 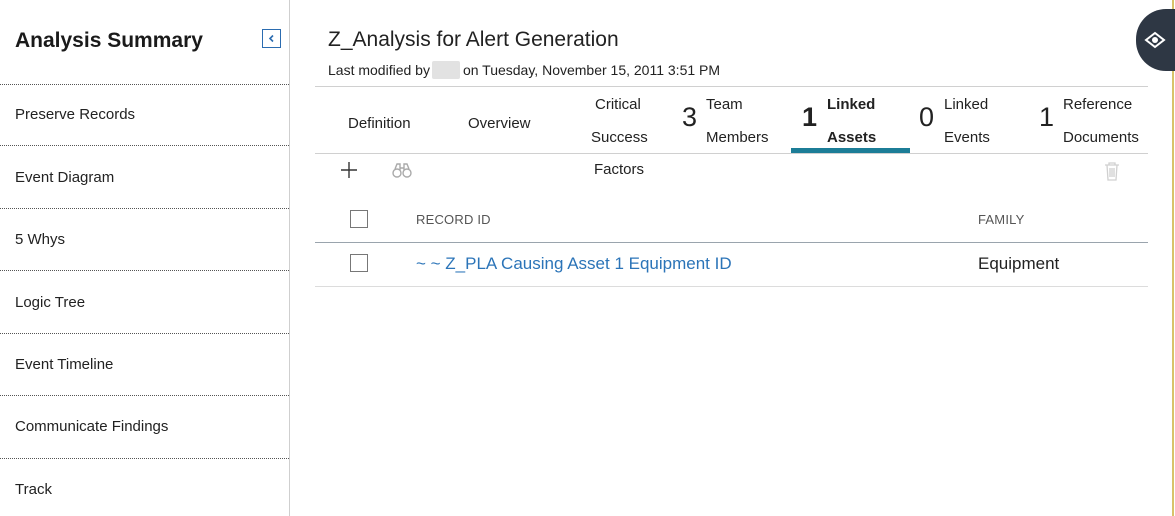 I want to click on family-cell: Equipment, so click(x=1019, y=263).